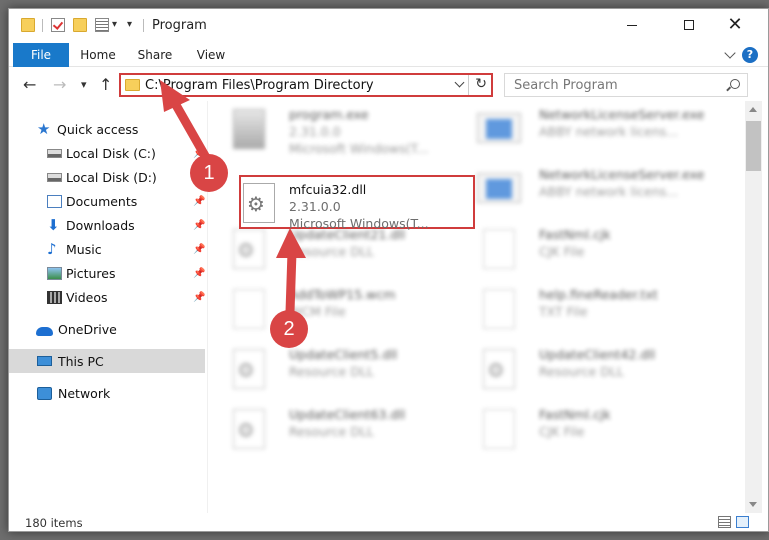  I want to click on star-icon: ★, so click(44, 128).